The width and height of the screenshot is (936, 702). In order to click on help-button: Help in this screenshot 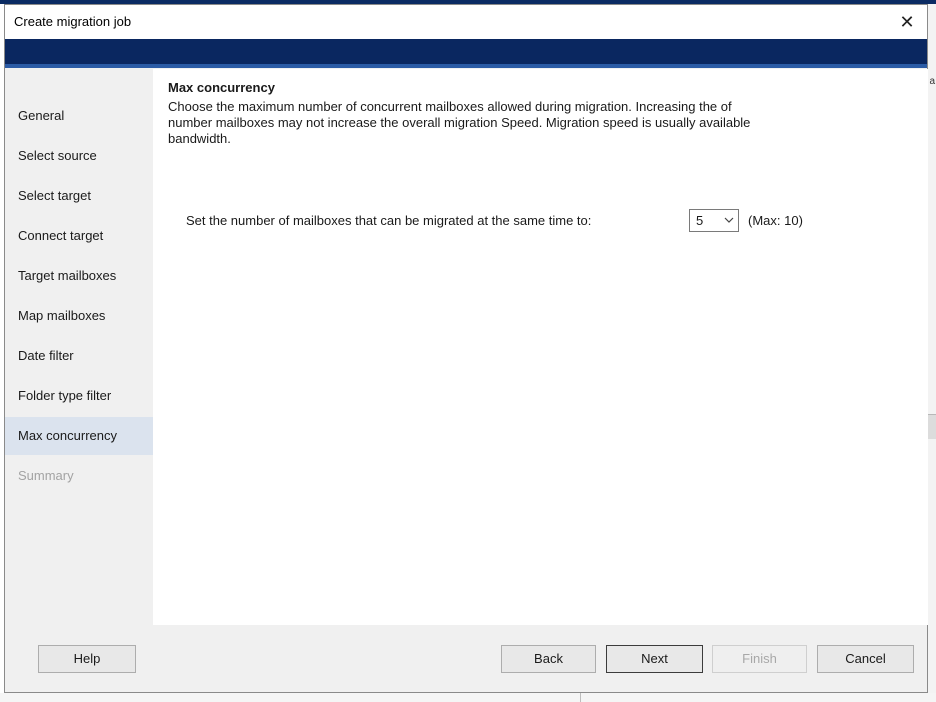, I will do `click(87, 659)`.